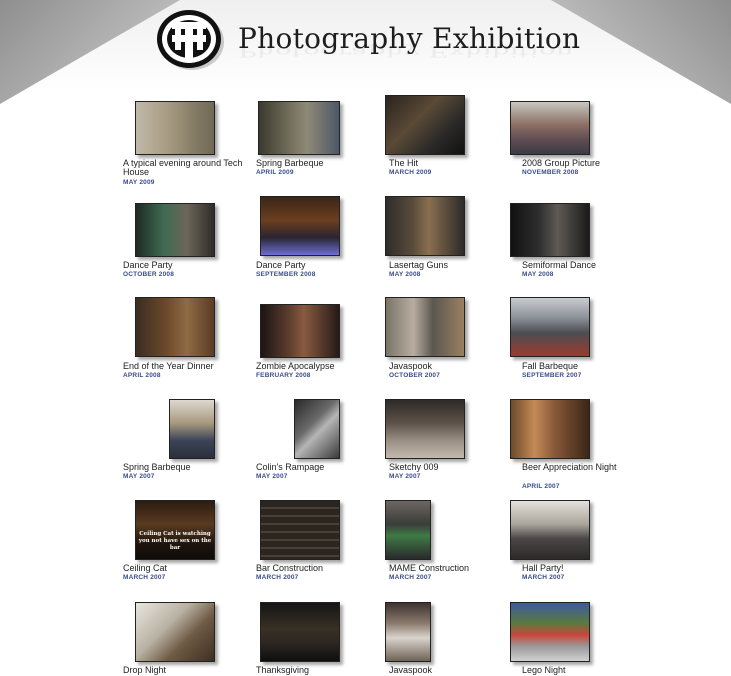  What do you see at coordinates (318, 568) in the screenshot?
I see `gallery-caption: Bar Construction` at bounding box center [318, 568].